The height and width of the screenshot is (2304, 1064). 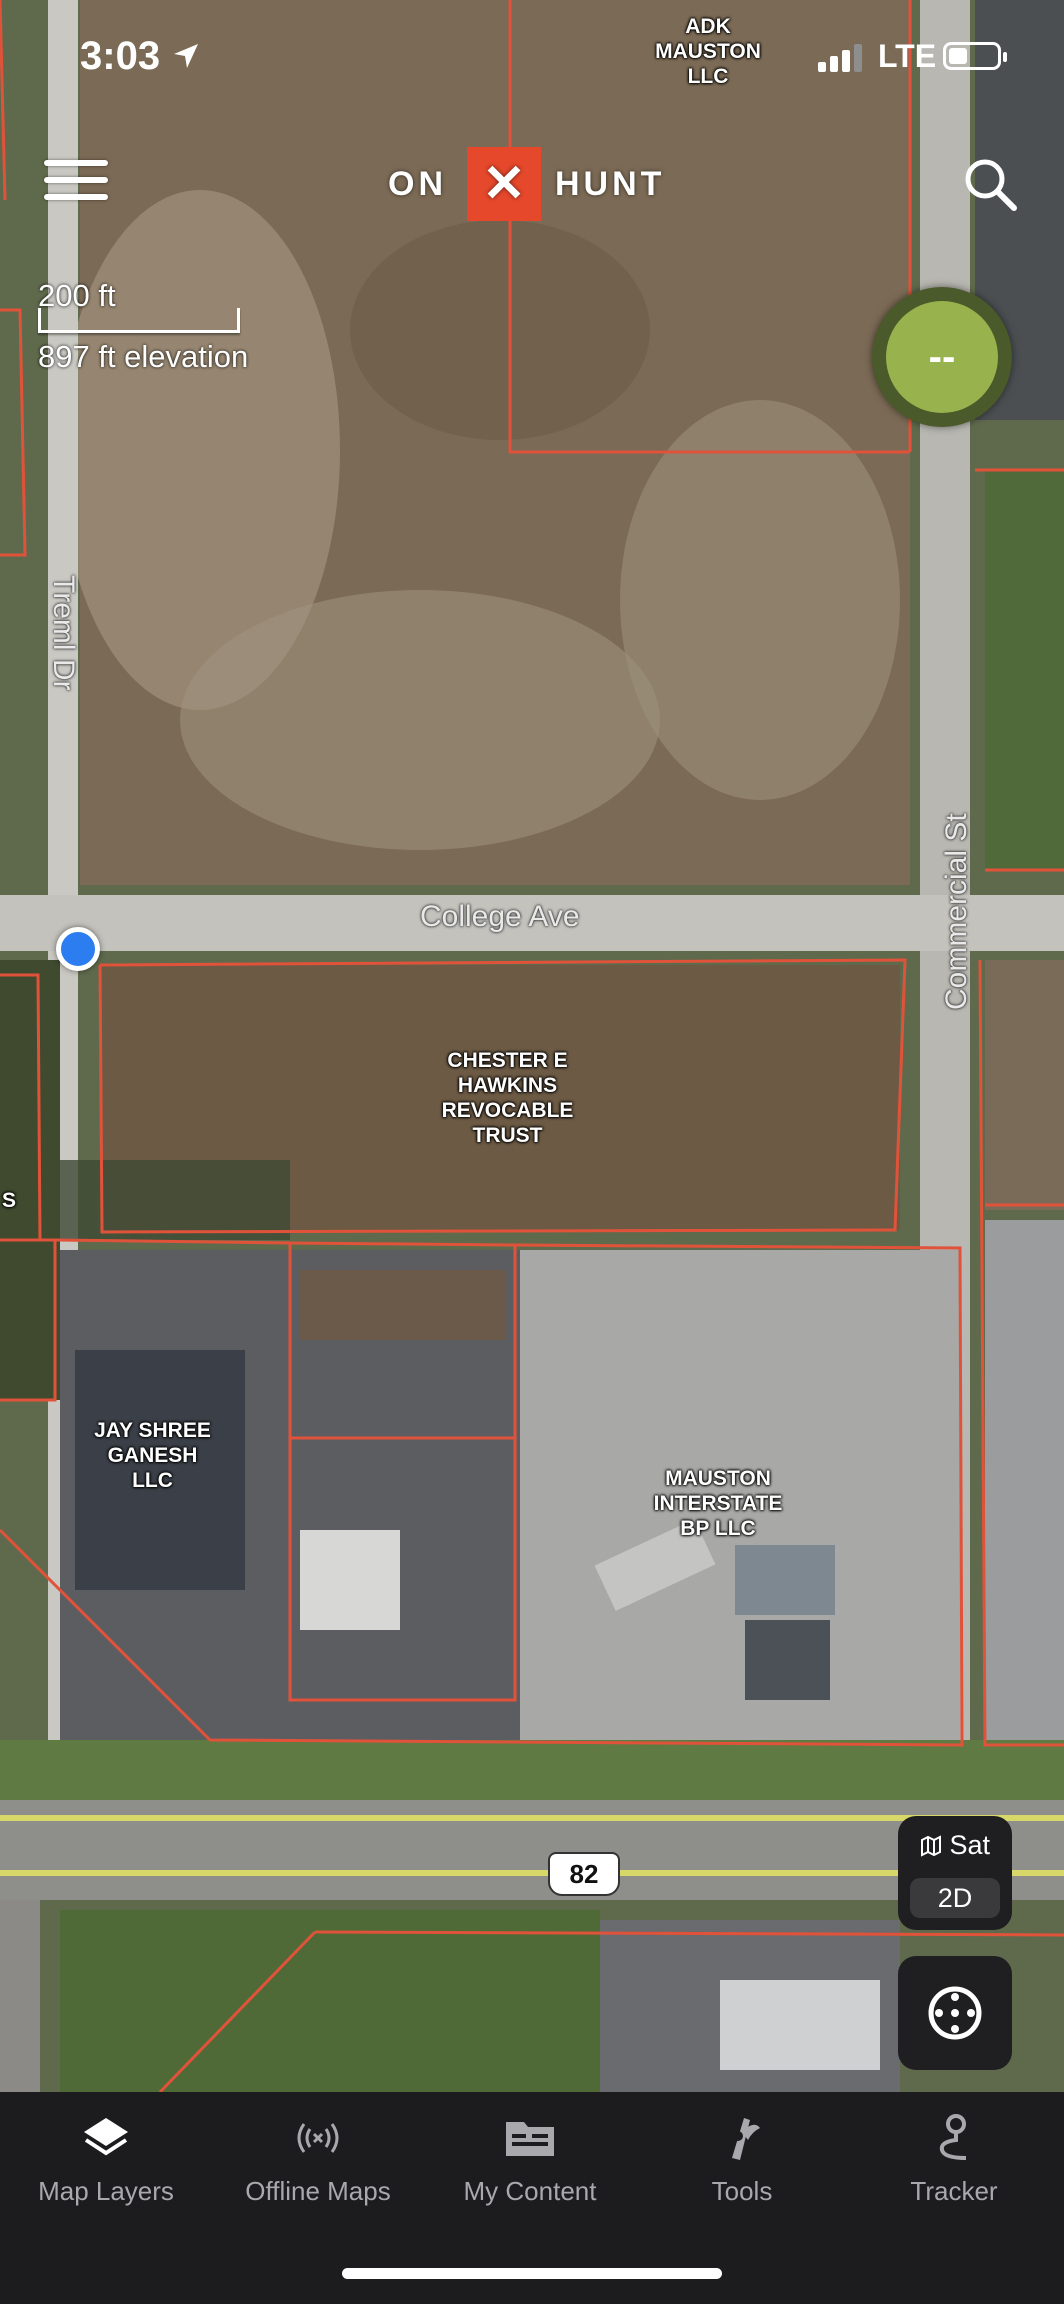 What do you see at coordinates (140, 56) in the screenshot?
I see `status-time: 3:03` at bounding box center [140, 56].